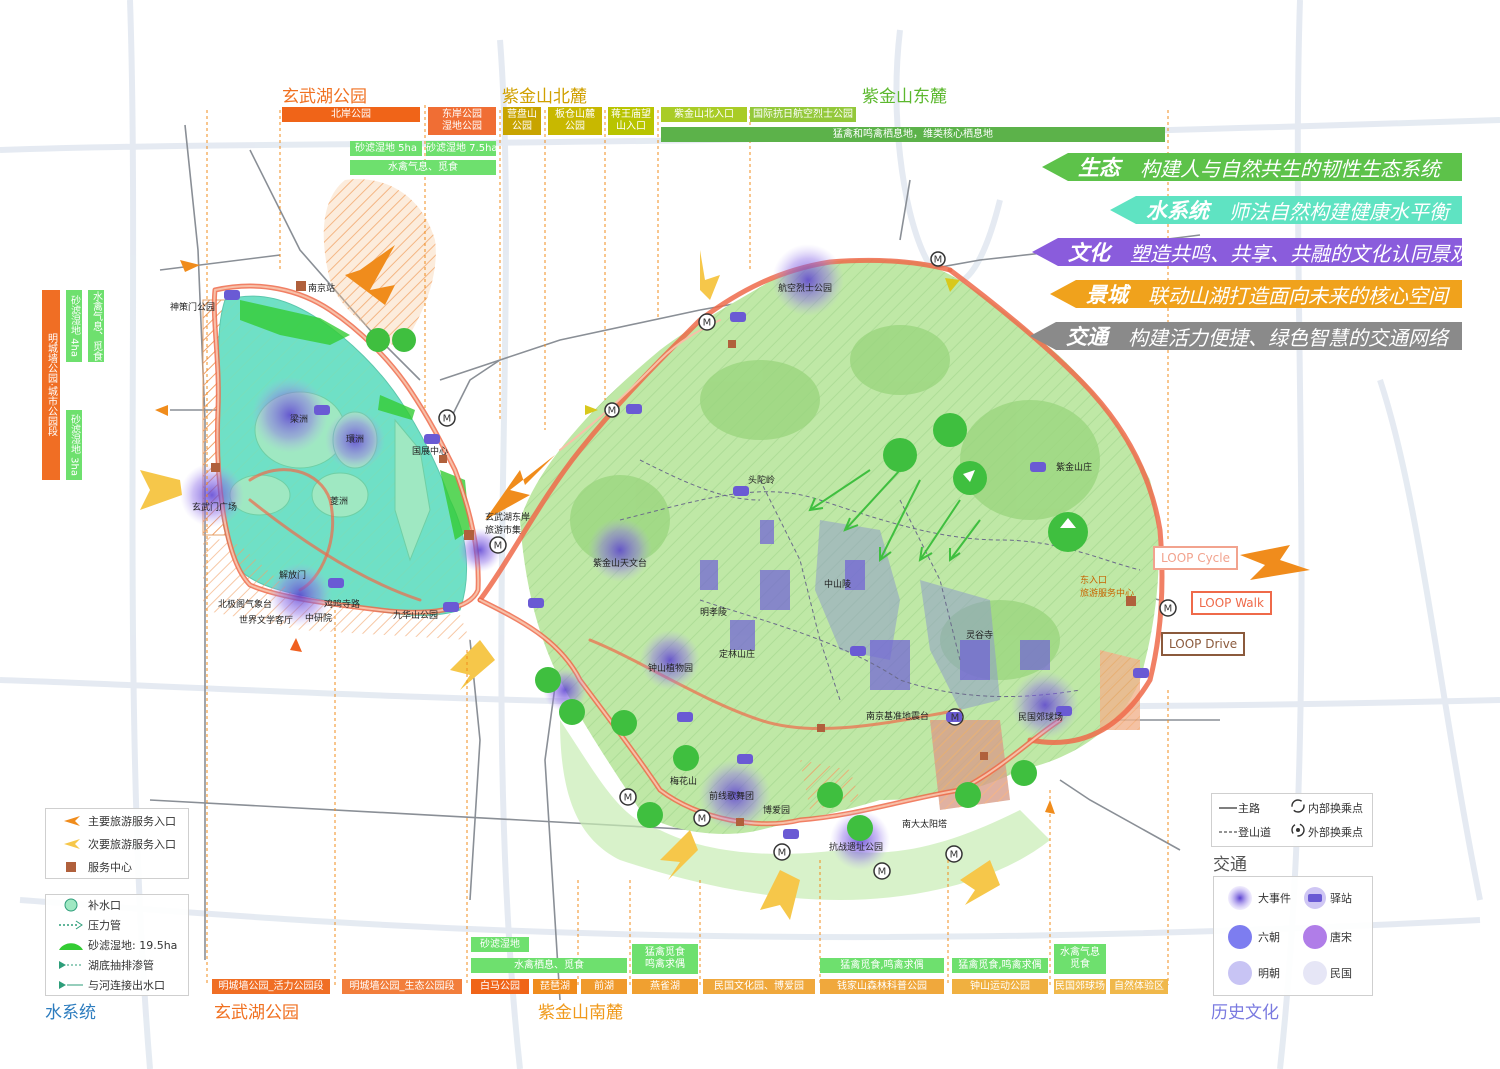 This screenshot has height=1069, width=1500. I want to click on legend-sand-filter: 砂滤湿地: 19.5ha, so click(117, 945).